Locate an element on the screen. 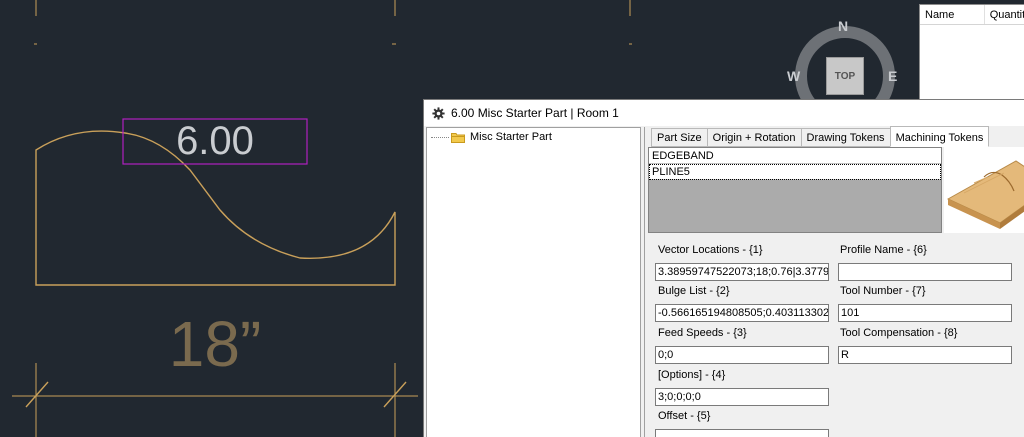 This screenshot has width=1024, height=437. feed-speeds-field: 0;0 is located at coordinates (742, 355).